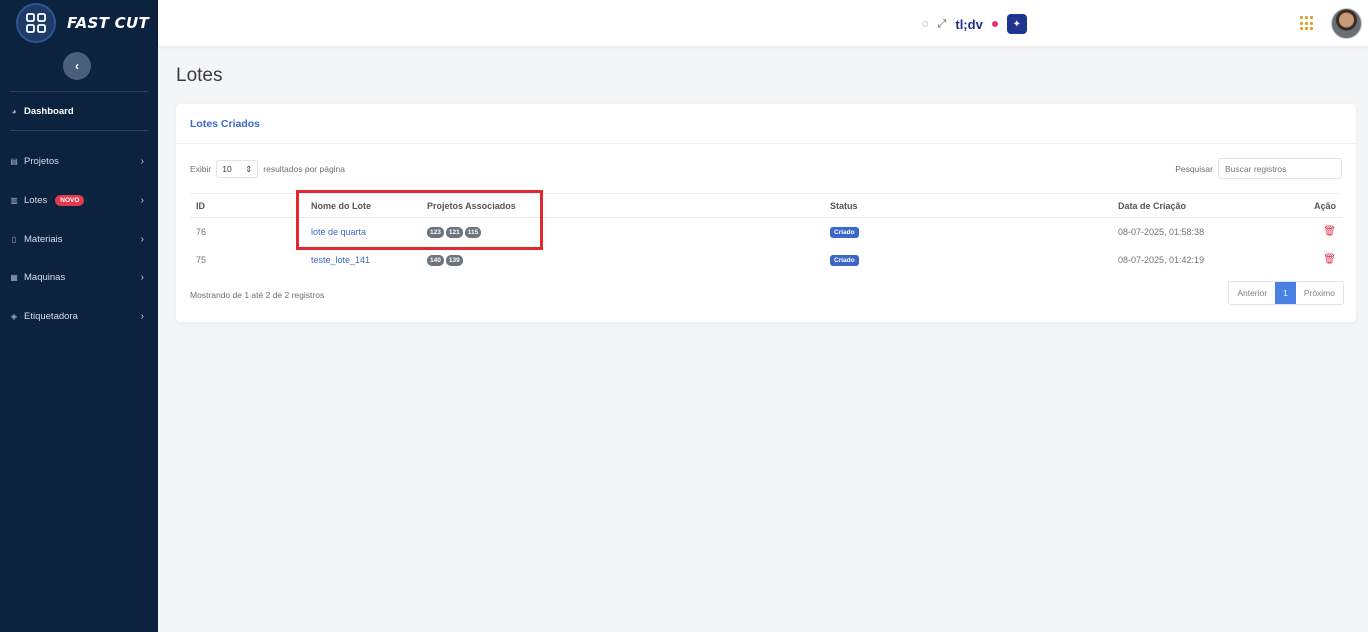 The image size is (1368, 632). What do you see at coordinates (968, 24) in the screenshot?
I see `tldv-label: tl;dv` at bounding box center [968, 24].